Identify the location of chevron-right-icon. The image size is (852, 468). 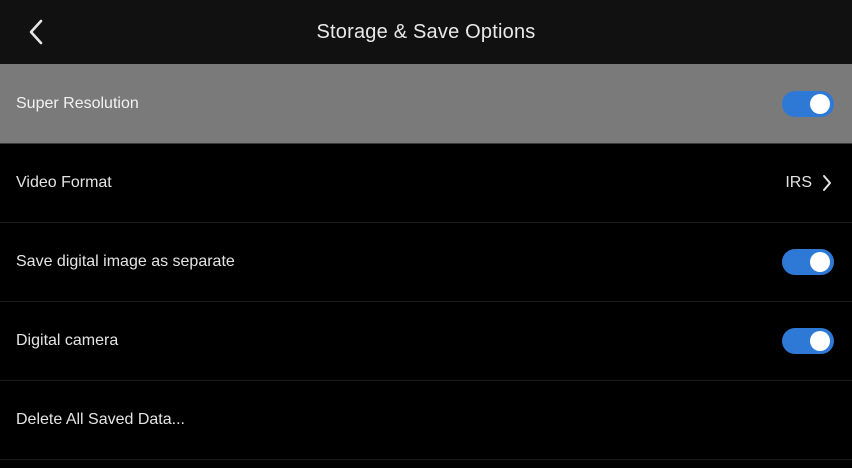
(827, 183).